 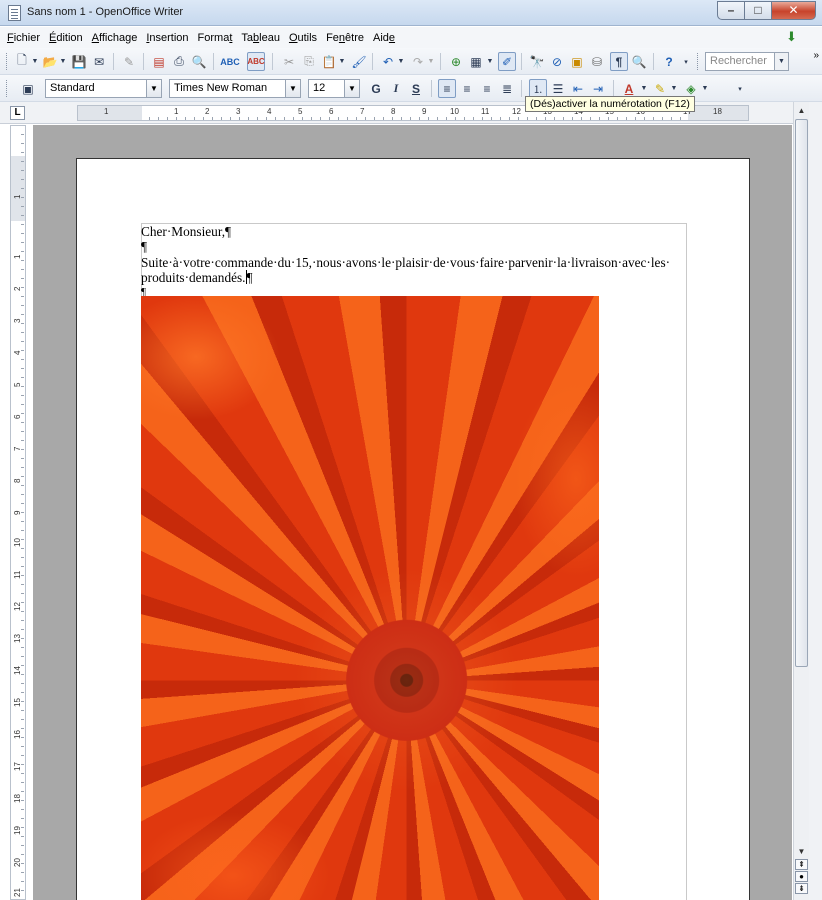 I want to click on align-left-icon: ≡, so click(x=447, y=88).